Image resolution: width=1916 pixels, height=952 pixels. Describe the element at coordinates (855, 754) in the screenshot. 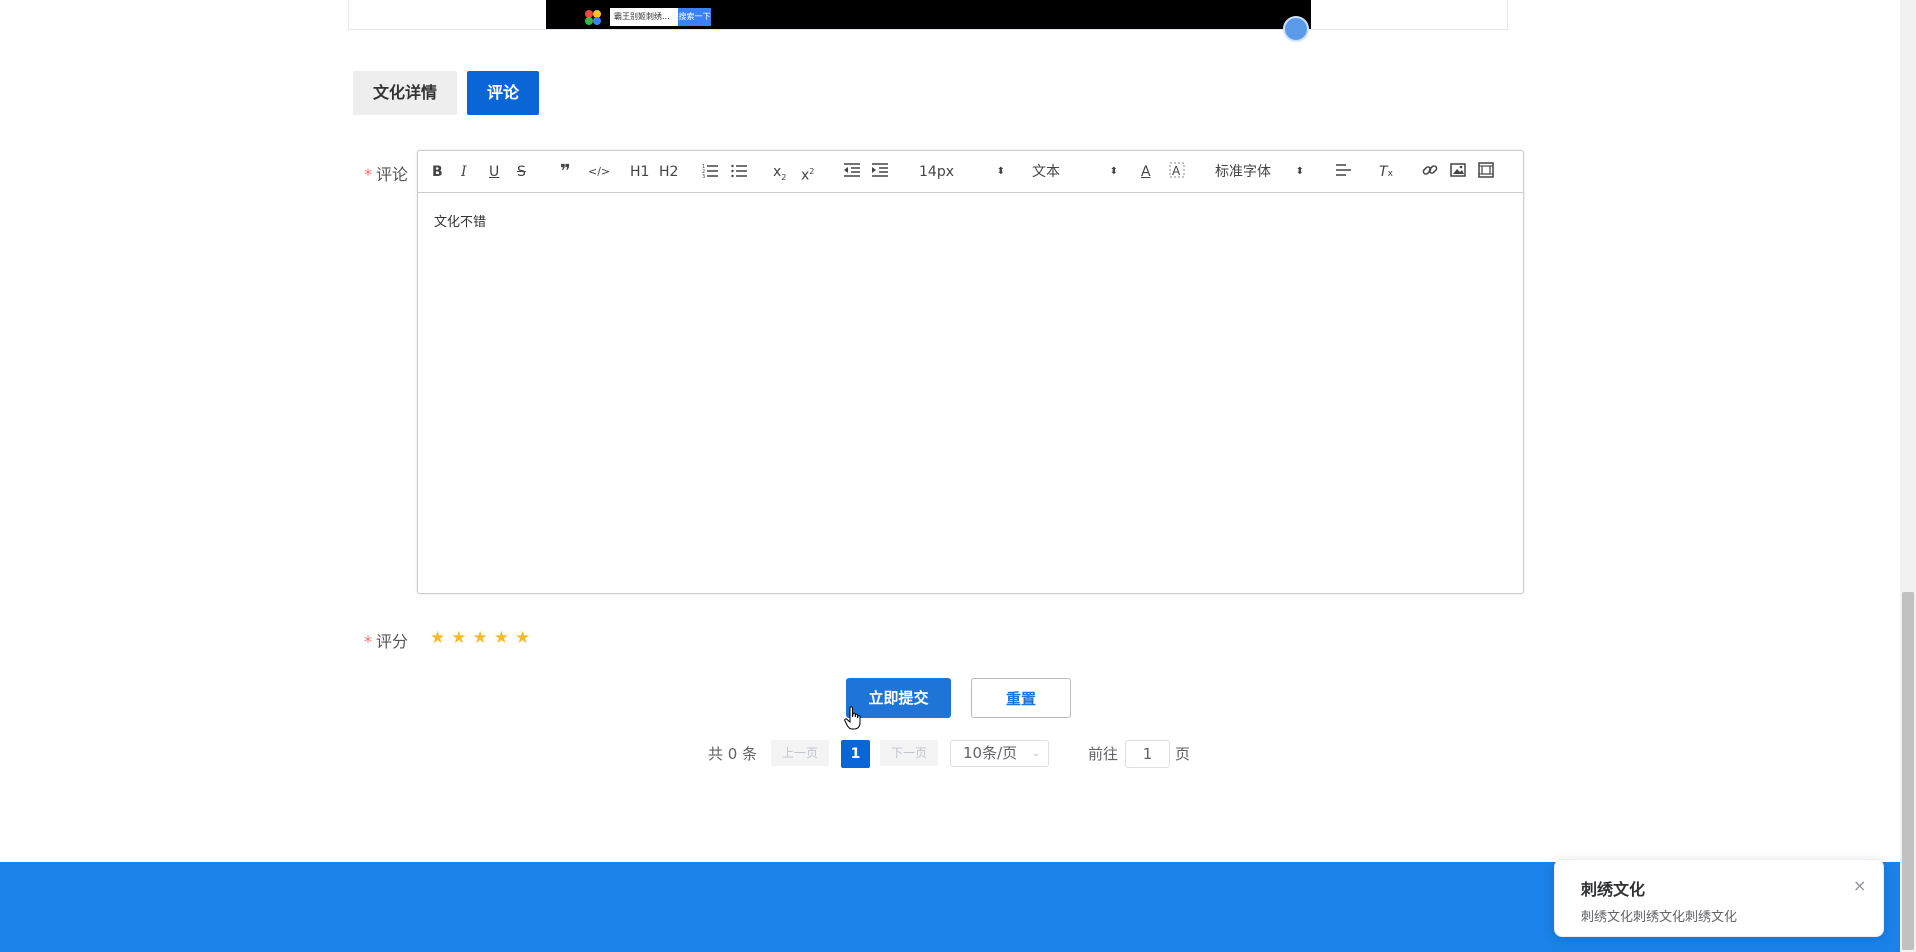

I see `page-number: 1` at that location.